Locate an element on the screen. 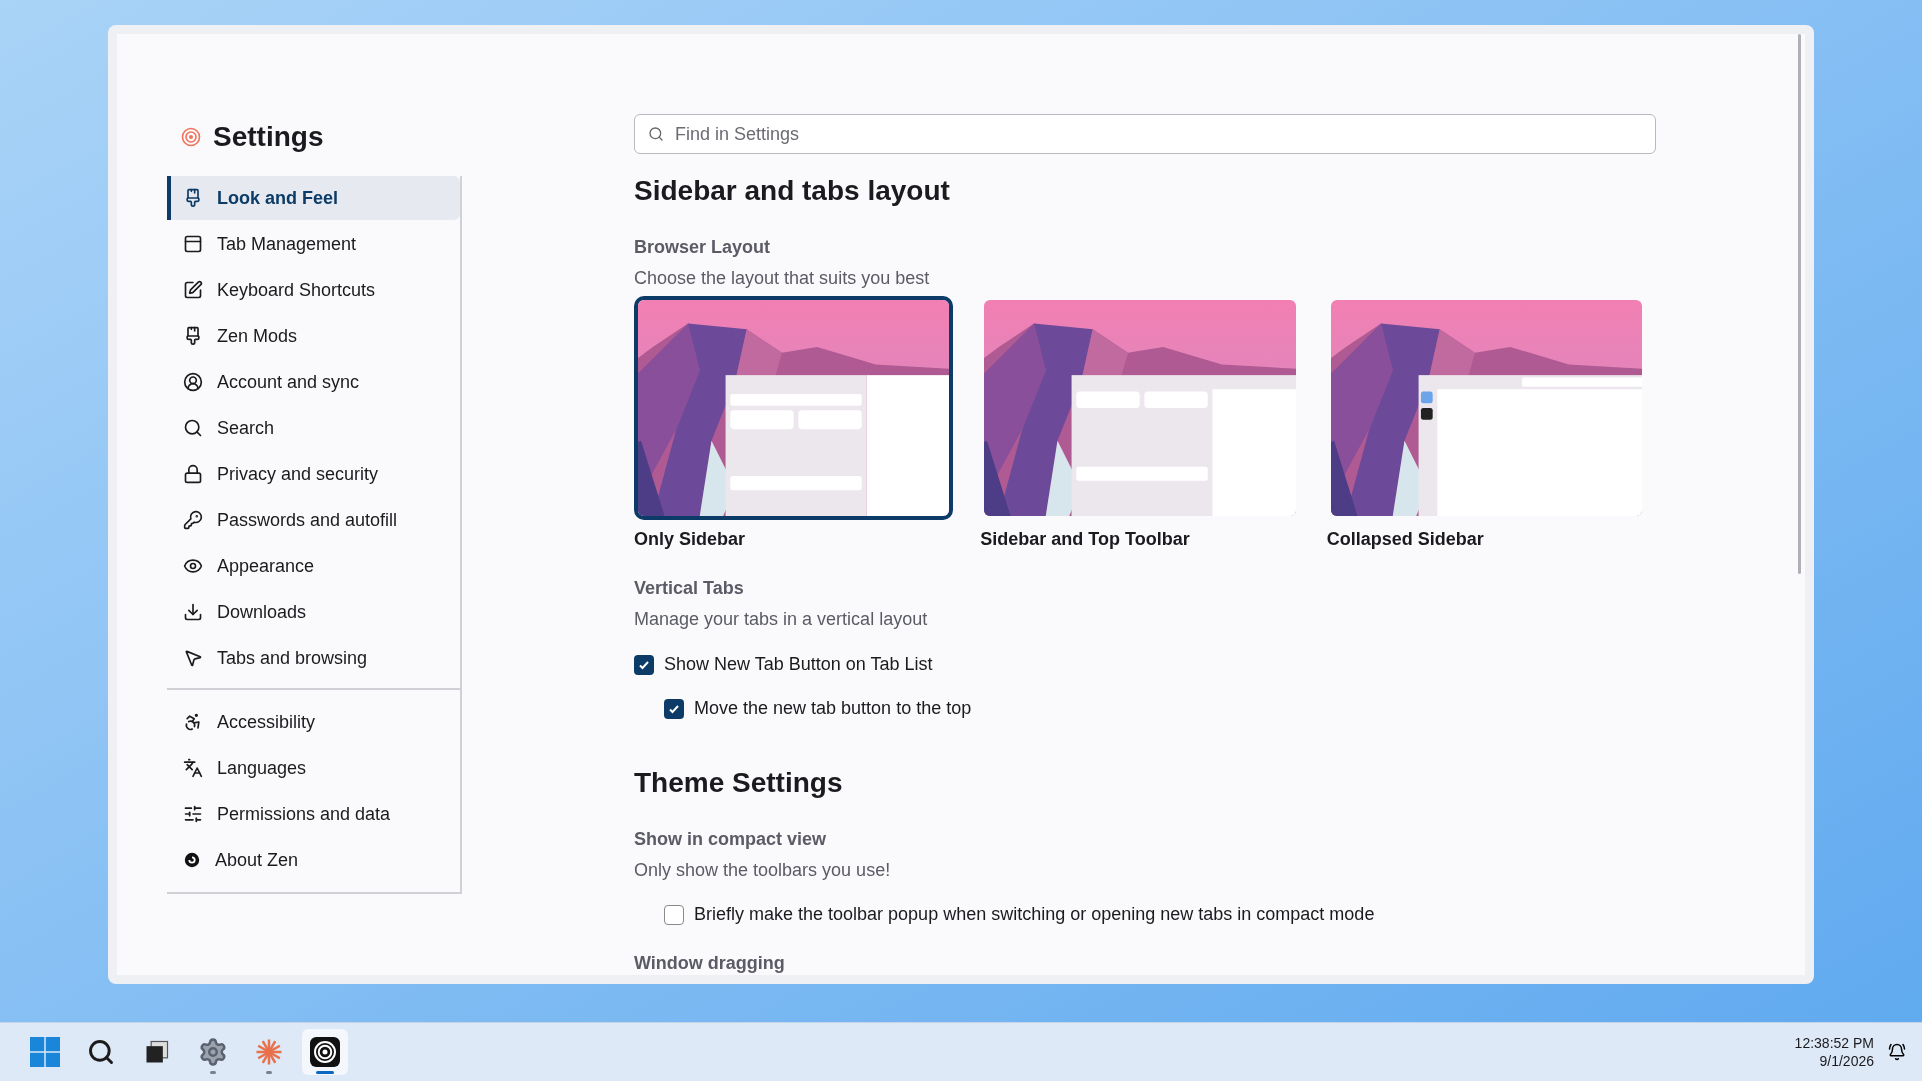  notification-bell-icon is located at coordinates (1897, 1052).